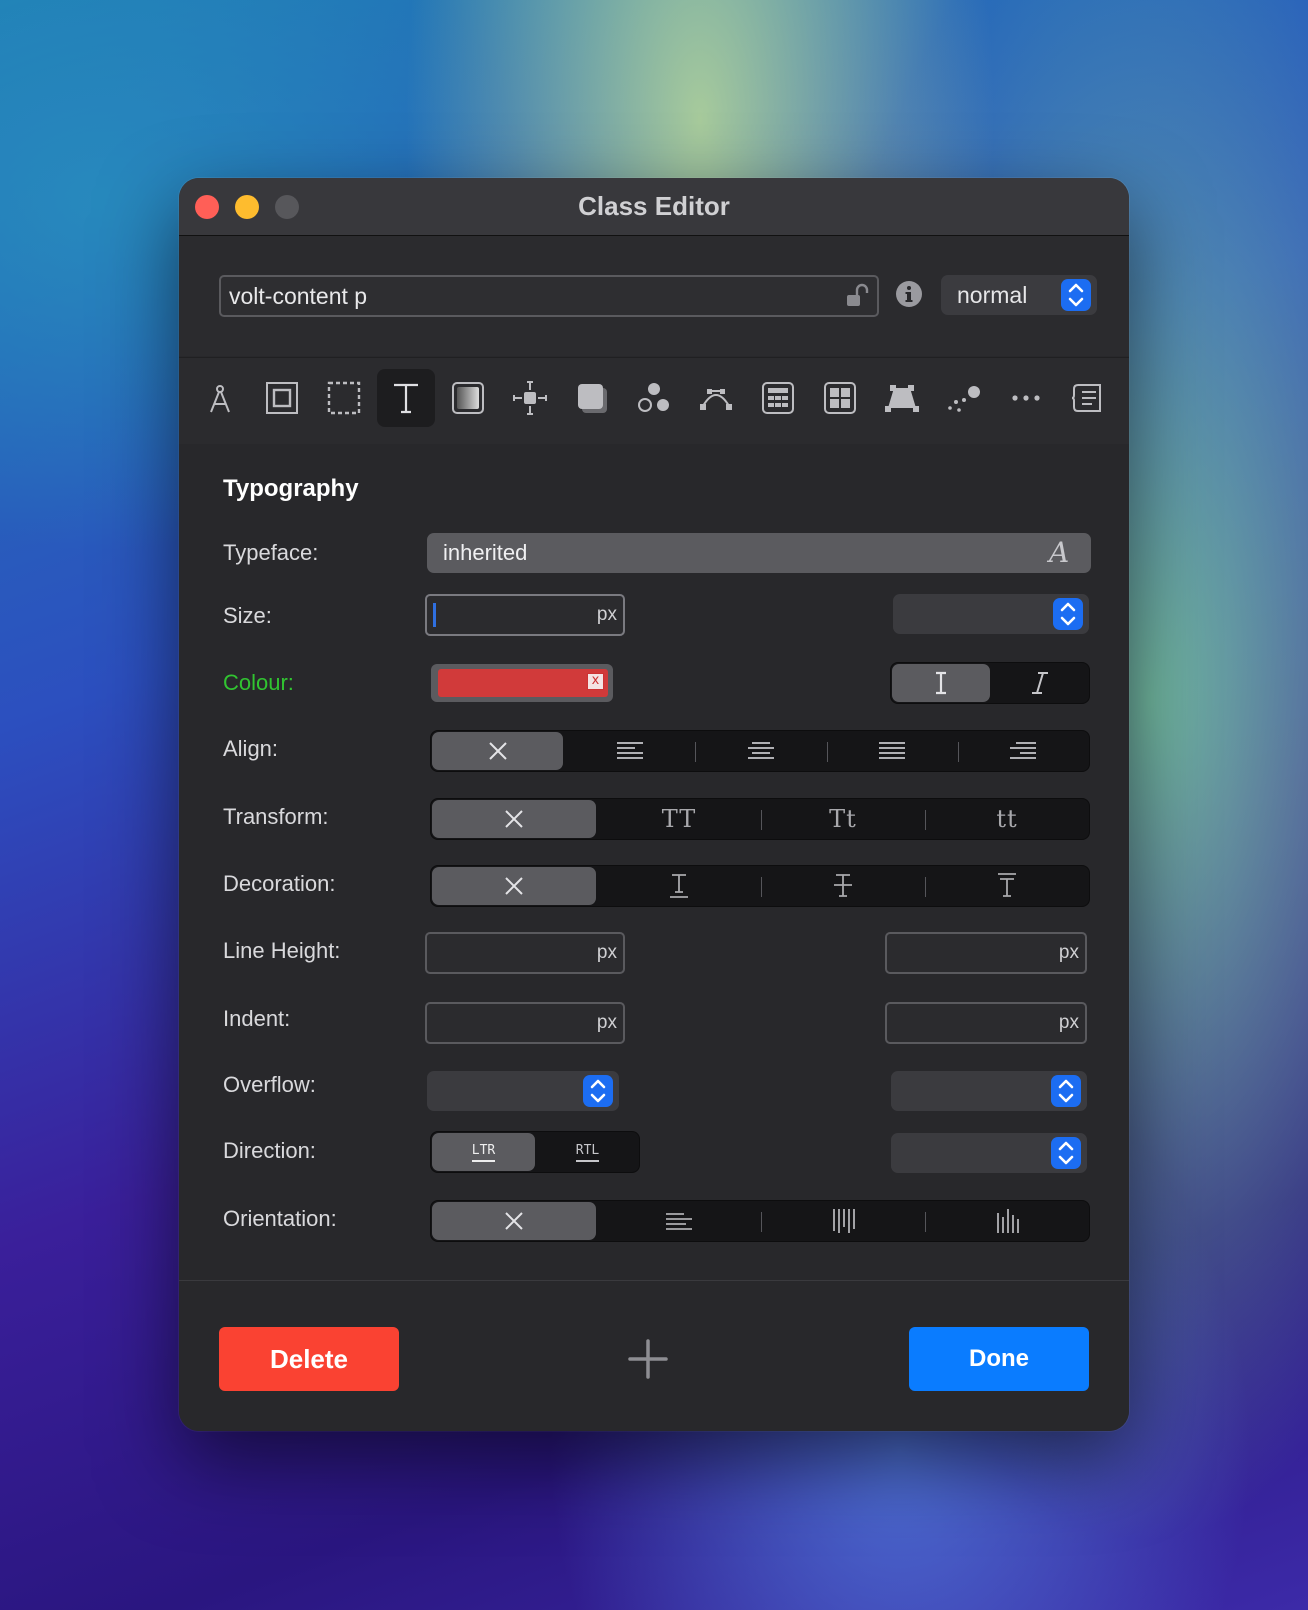 This screenshot has width=1308, height=1610. What do you see at coordinates (1007, 886) in the screenshot?
I see `decoration-overline-option` at bounding box center [1007, 886].